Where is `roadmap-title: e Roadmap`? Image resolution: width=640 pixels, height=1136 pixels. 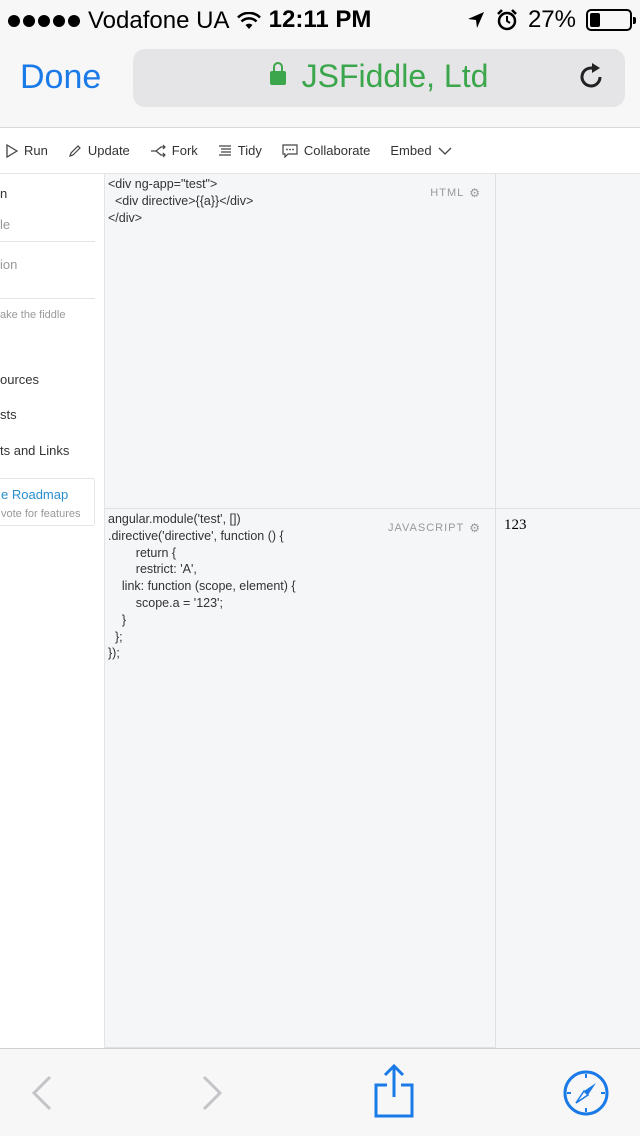 roadmap-title: e Roadmap is located at coordinates (35, 494).